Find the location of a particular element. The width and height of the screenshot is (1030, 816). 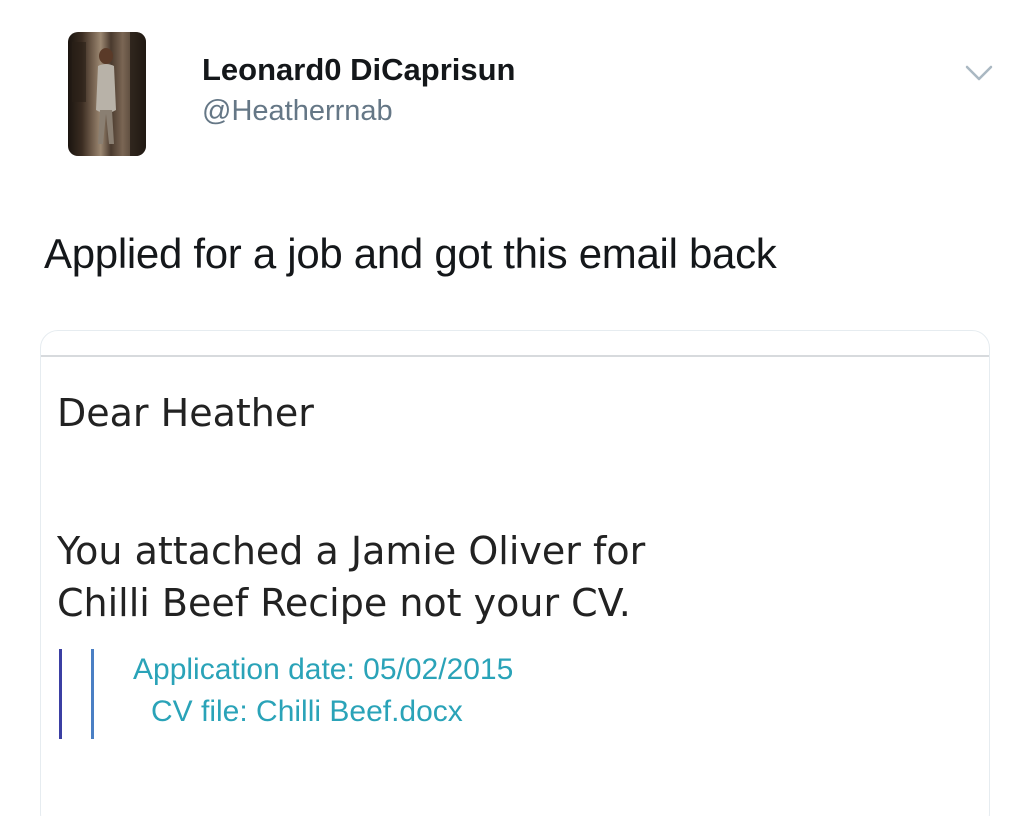

email-body-line: You attached a Jamie Oliver for is located at coordinates (351, 551).